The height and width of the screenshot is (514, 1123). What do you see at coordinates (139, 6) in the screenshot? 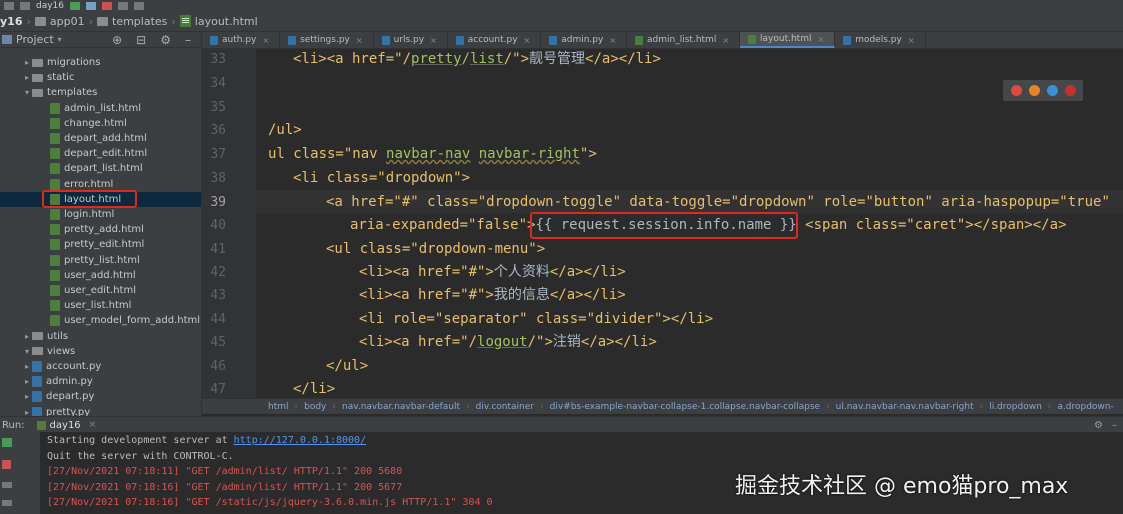
I see `search-icon` at bounding box center [139, 6].